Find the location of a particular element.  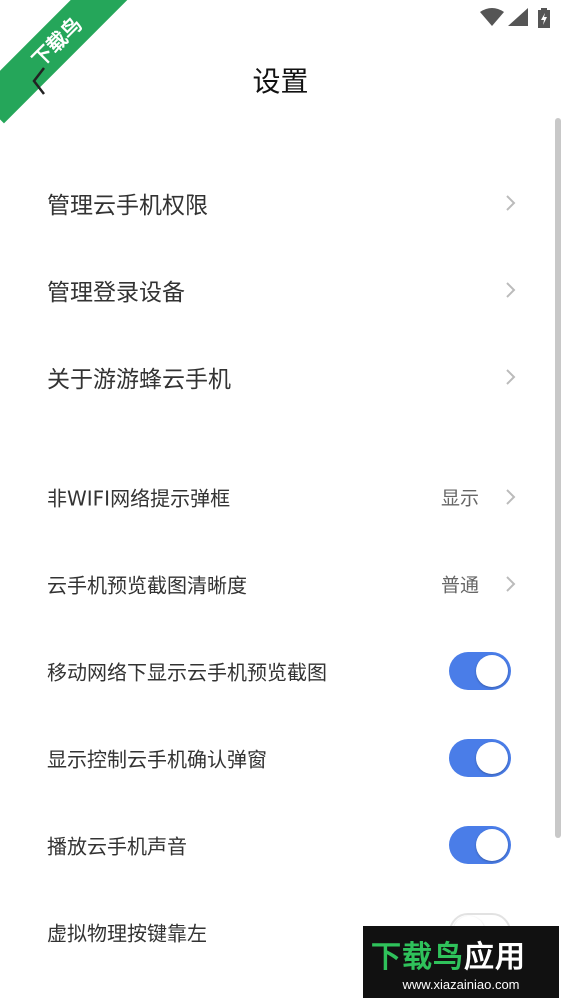

back-arrow-icon is located at coordinates (41, 81).